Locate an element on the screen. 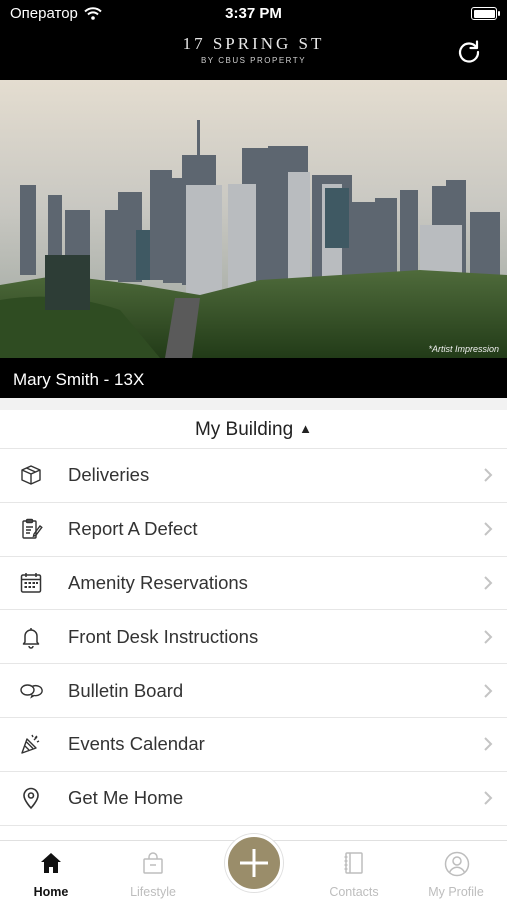 Image resolution: width=507 pixels, height=901 pixels. tab-label: Contacts is located at coordinates (354, 892).